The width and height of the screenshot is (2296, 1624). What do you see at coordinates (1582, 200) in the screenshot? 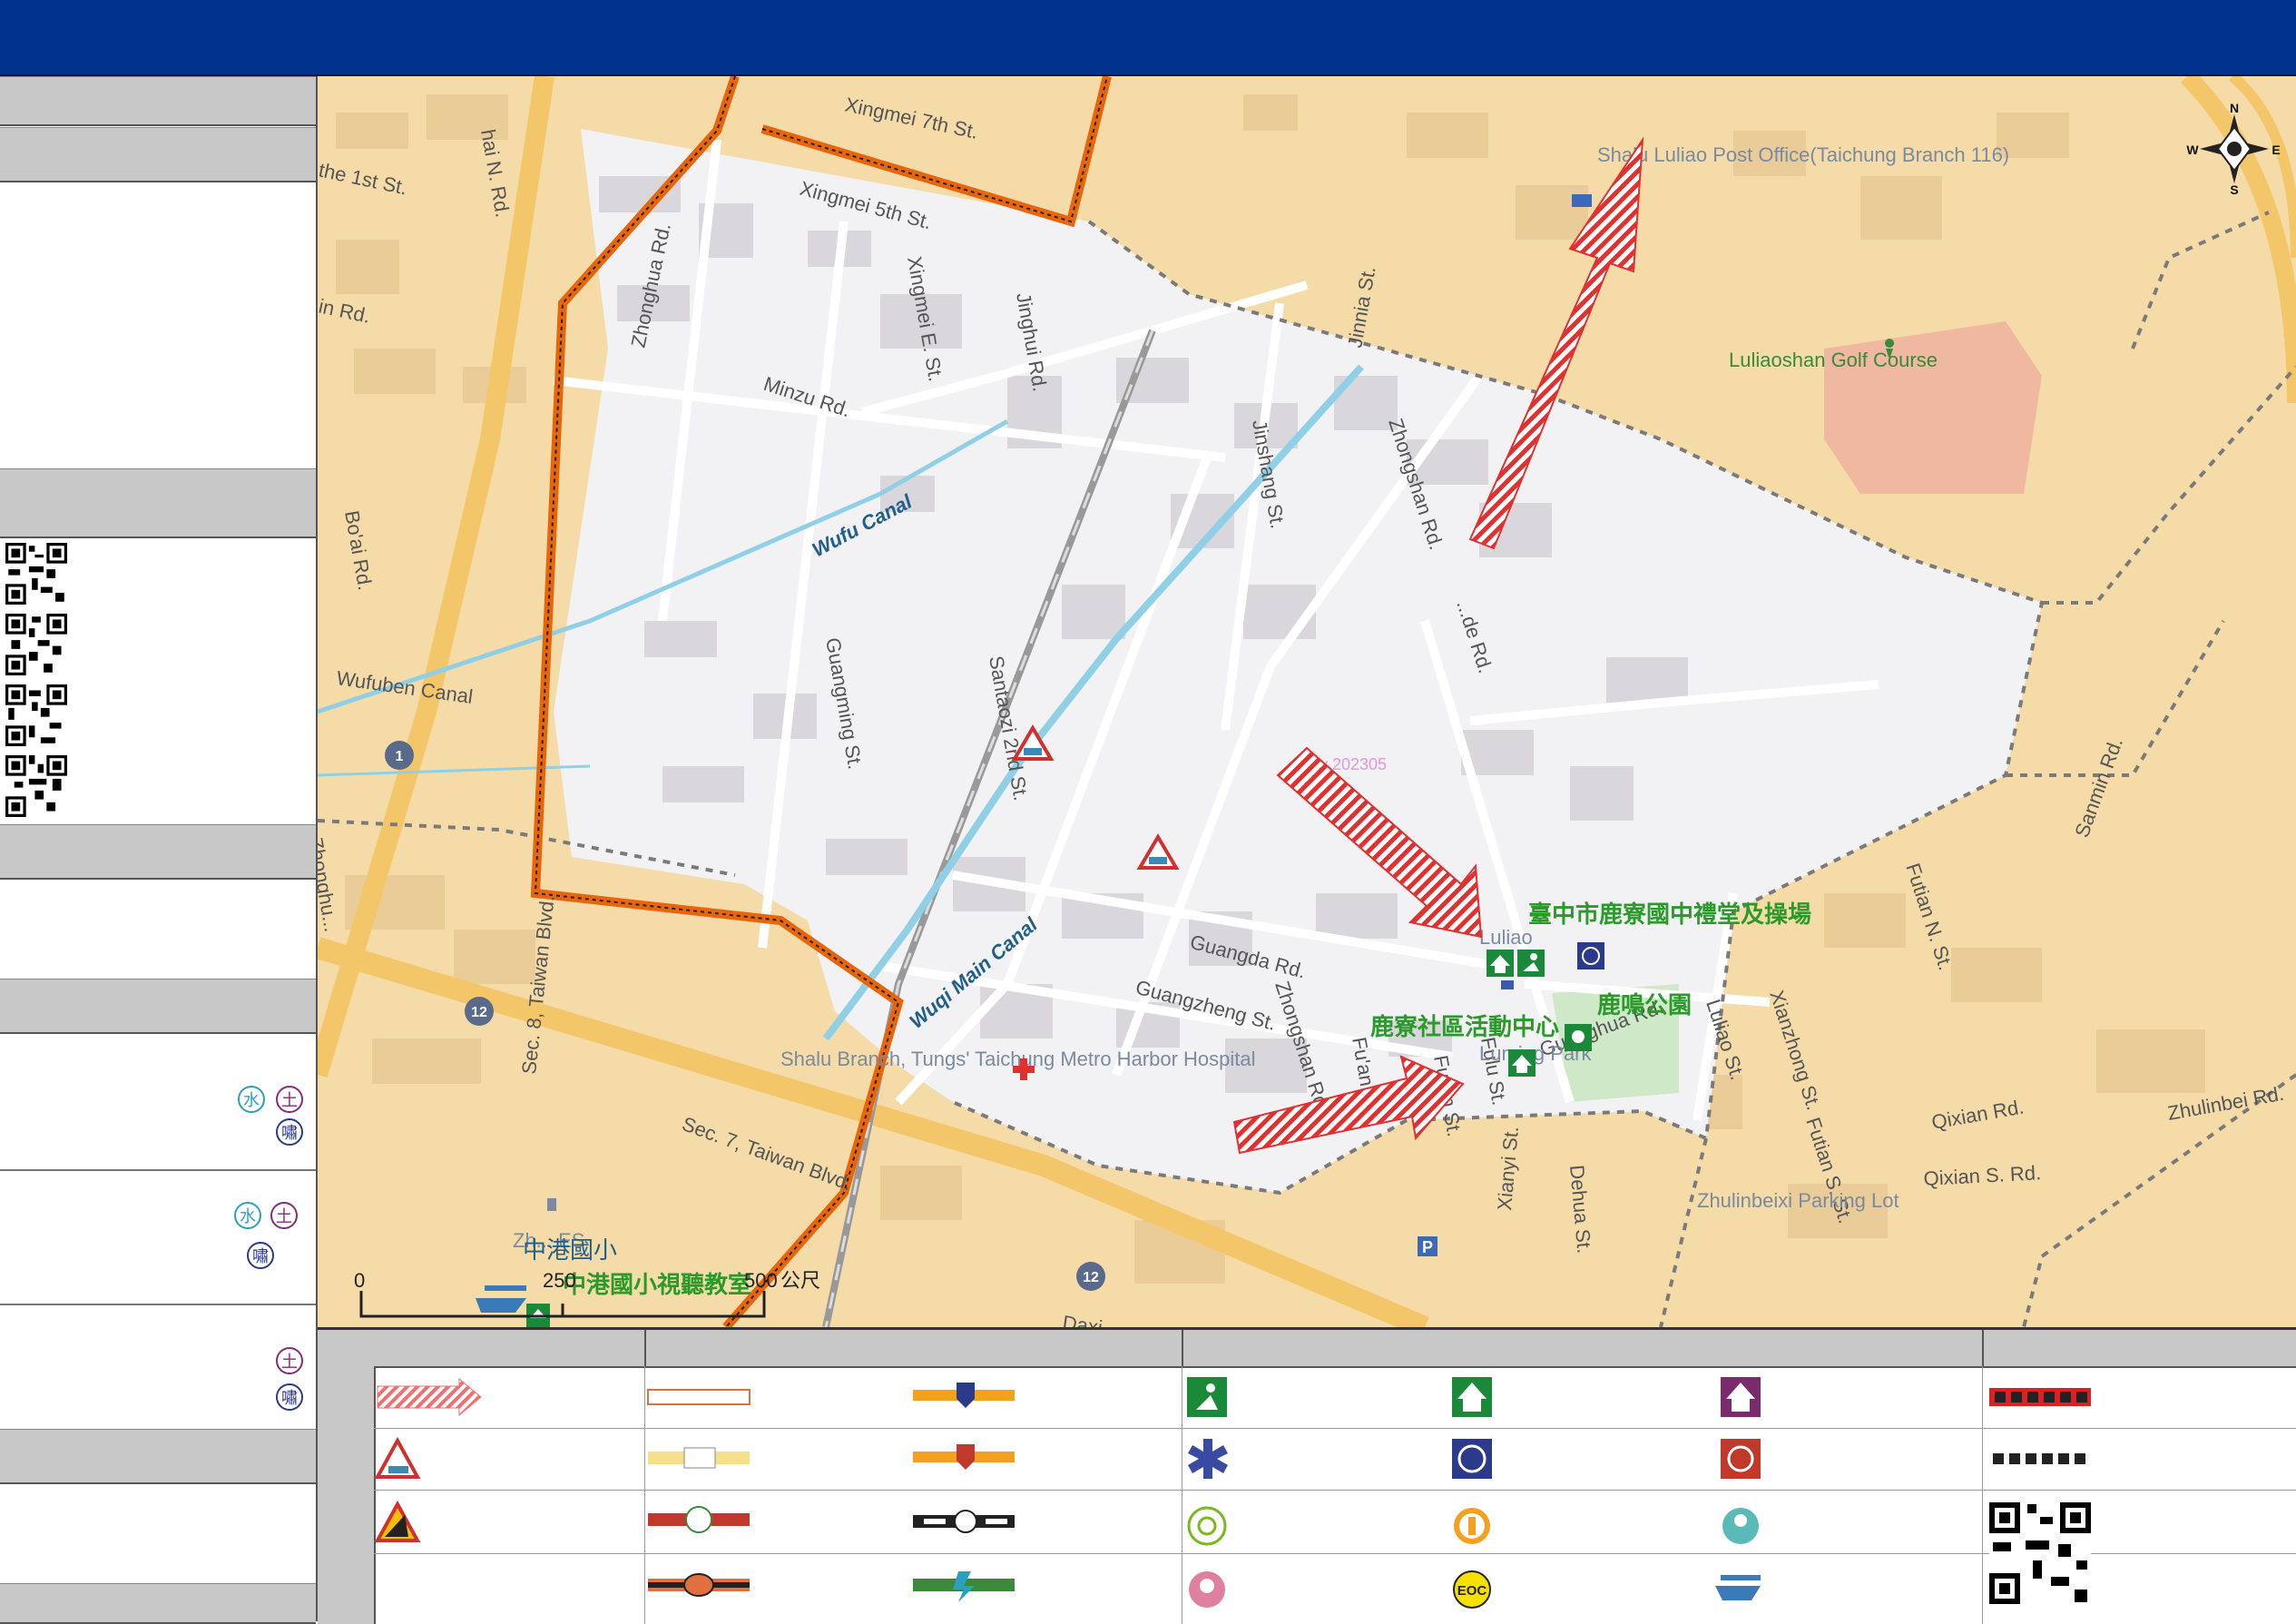
I see `post-office-icon` at bounding box center [1582, 200].